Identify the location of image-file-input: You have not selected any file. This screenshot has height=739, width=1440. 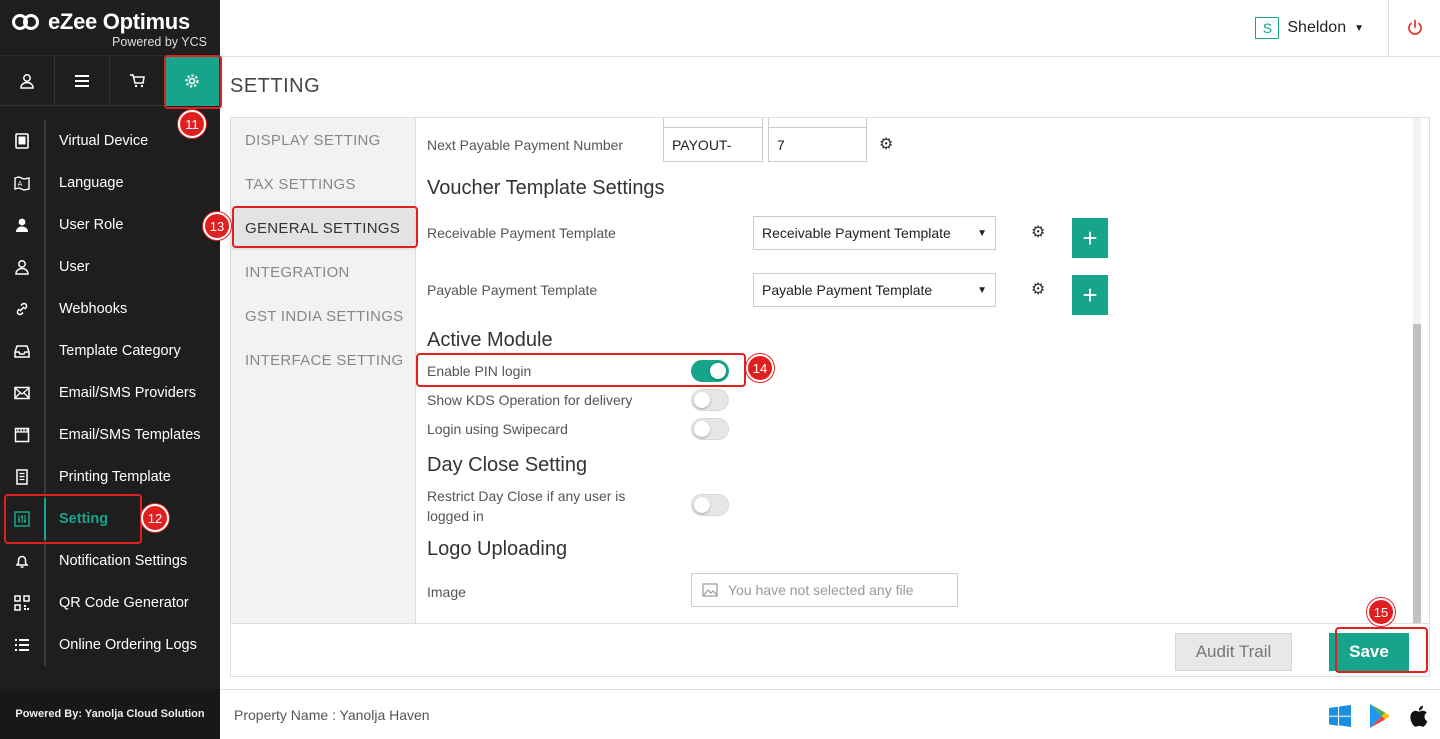
(824, 590).